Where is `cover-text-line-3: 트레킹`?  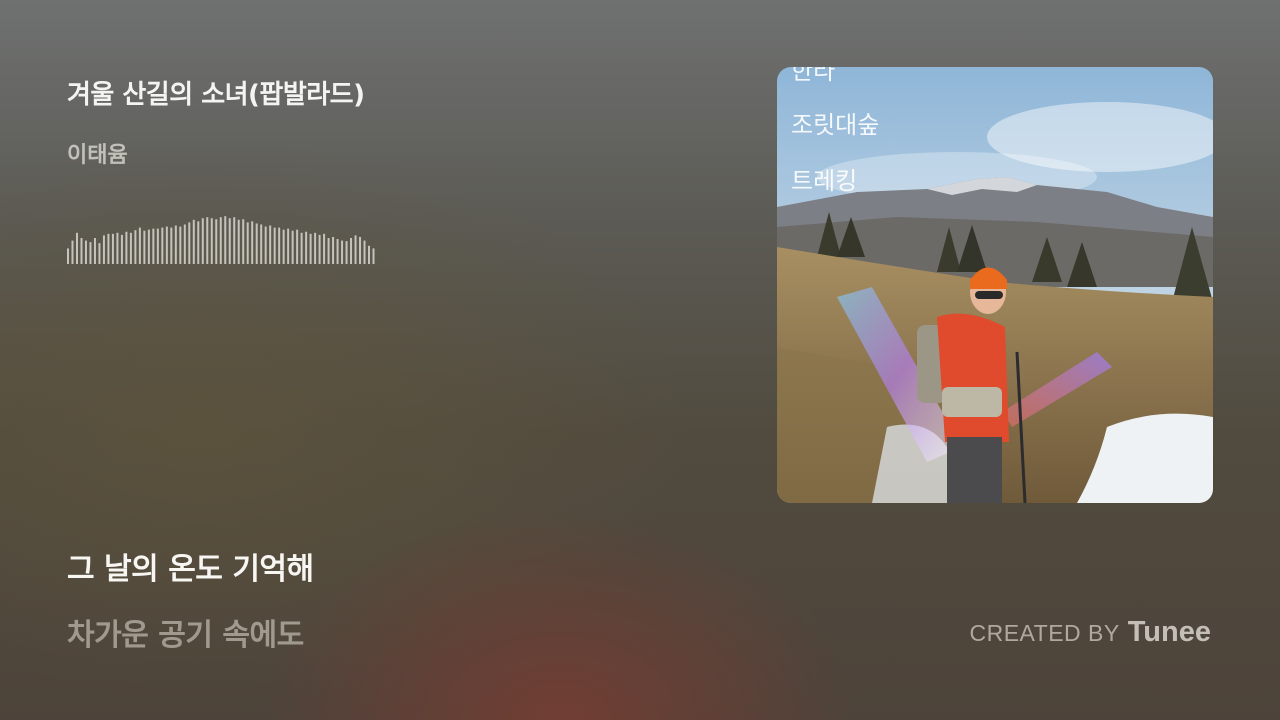 cover-text-line-3: 트레킹 is located at coordinates (824, 181).